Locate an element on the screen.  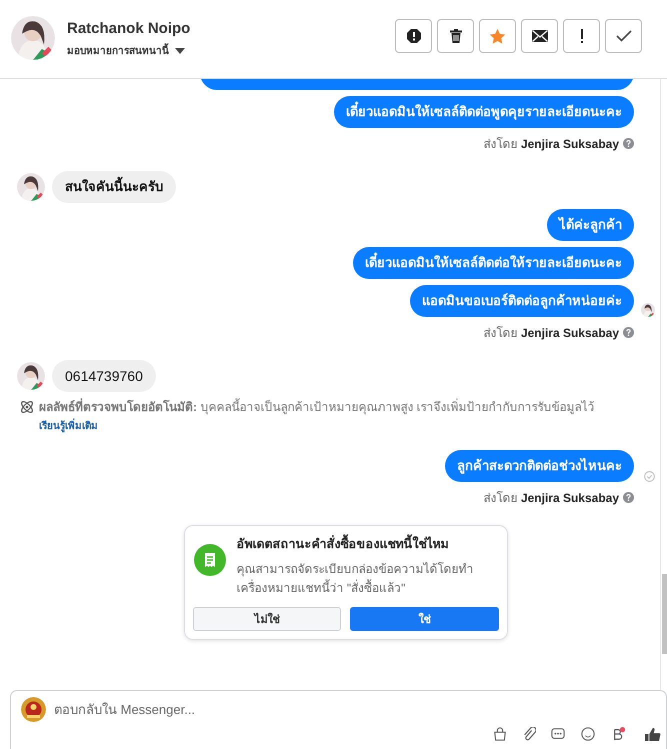
contact-name: Ratchanok Noipo is located at coordinates (129, 28).